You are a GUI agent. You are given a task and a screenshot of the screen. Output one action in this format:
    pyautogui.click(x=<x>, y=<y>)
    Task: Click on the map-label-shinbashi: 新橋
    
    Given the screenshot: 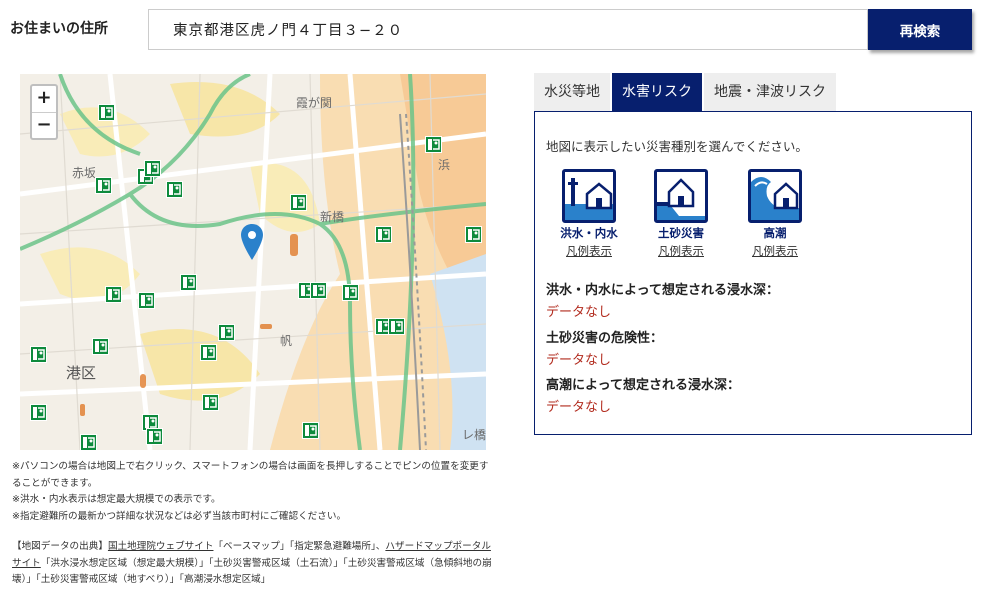 What is the action you would take?
    pyautogui.click(x=332, y=217)
    